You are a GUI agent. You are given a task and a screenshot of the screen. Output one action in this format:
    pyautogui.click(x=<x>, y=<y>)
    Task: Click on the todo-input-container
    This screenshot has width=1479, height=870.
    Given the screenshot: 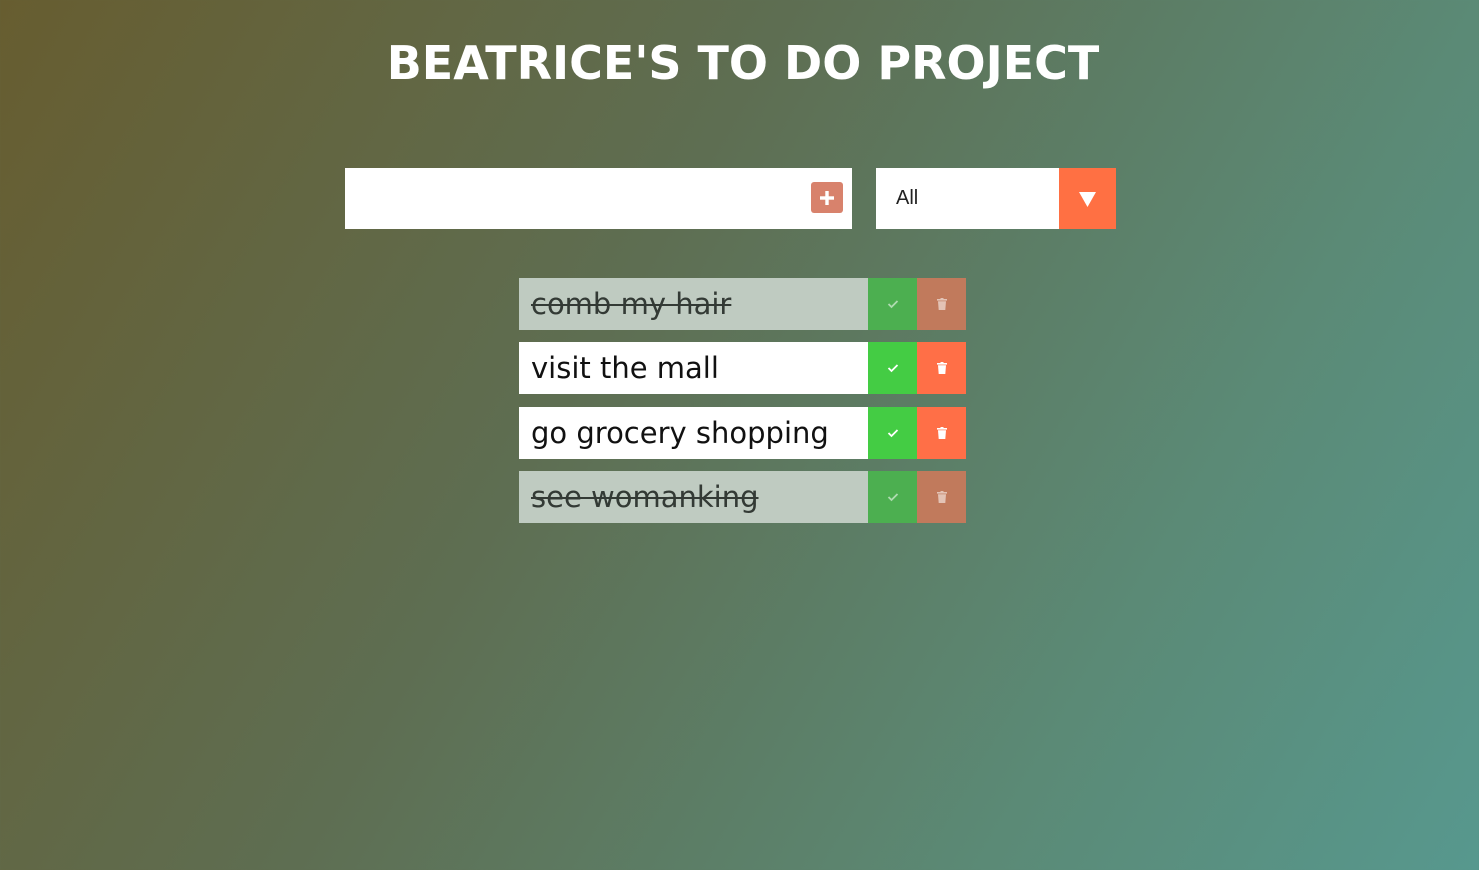 What is the action you would take?
    pyautogui.click(x=598, y=198)
    